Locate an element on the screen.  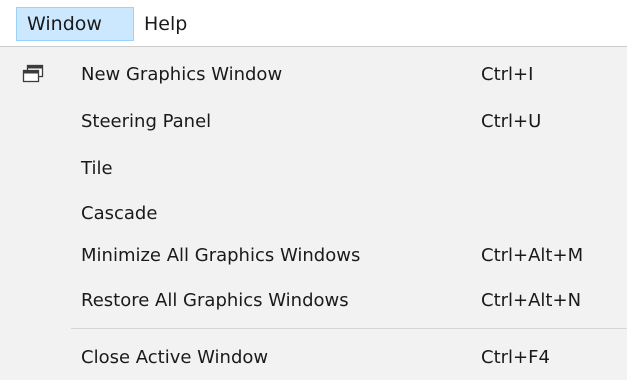
menu-item-steering-panel: Steering Panel Ctrl+U is located at coordinates (313, 121).